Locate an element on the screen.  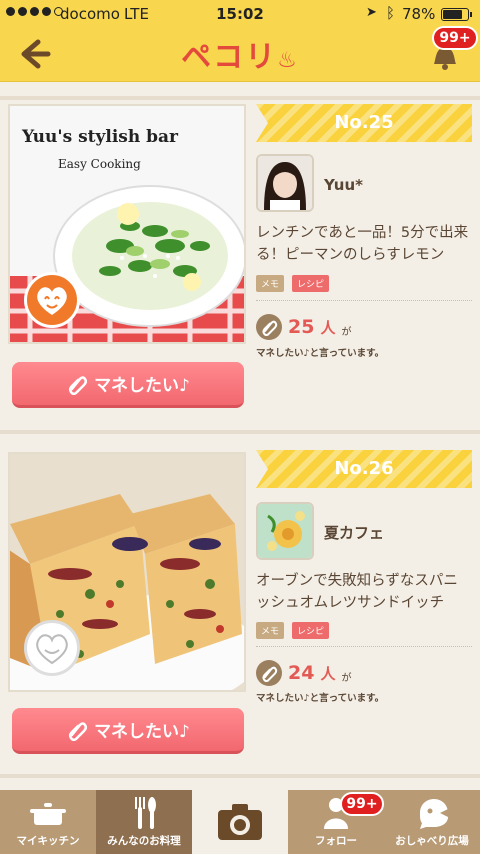
status-bar: docomo LTE 15:02 ➤ ᛒ 78% is located at coordinates (240, 14).